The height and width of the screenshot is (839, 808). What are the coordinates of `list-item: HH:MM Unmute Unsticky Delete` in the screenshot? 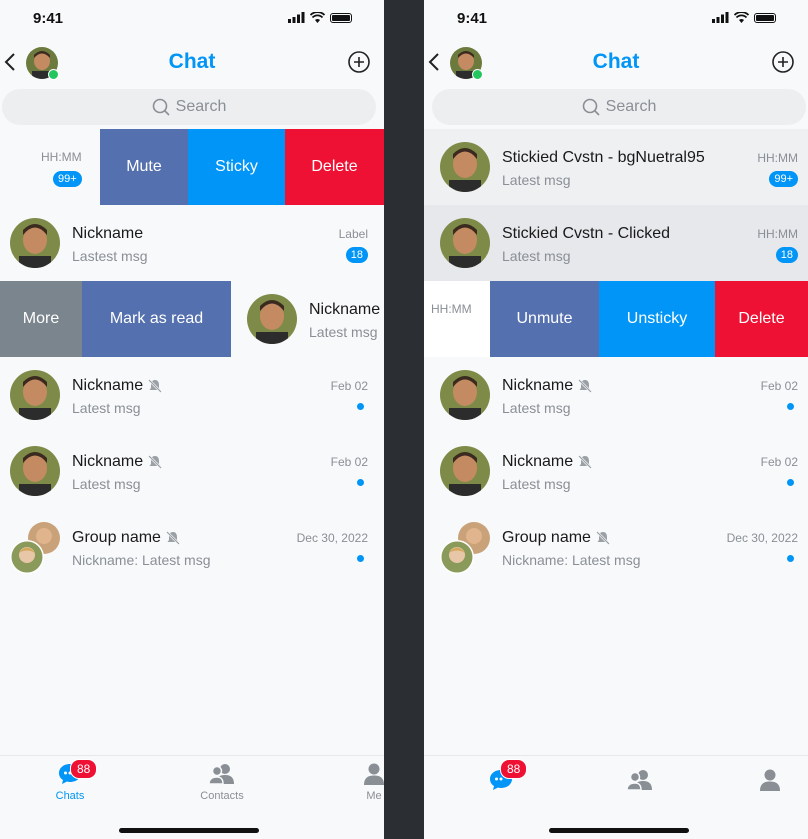 It's located at (616, 319).